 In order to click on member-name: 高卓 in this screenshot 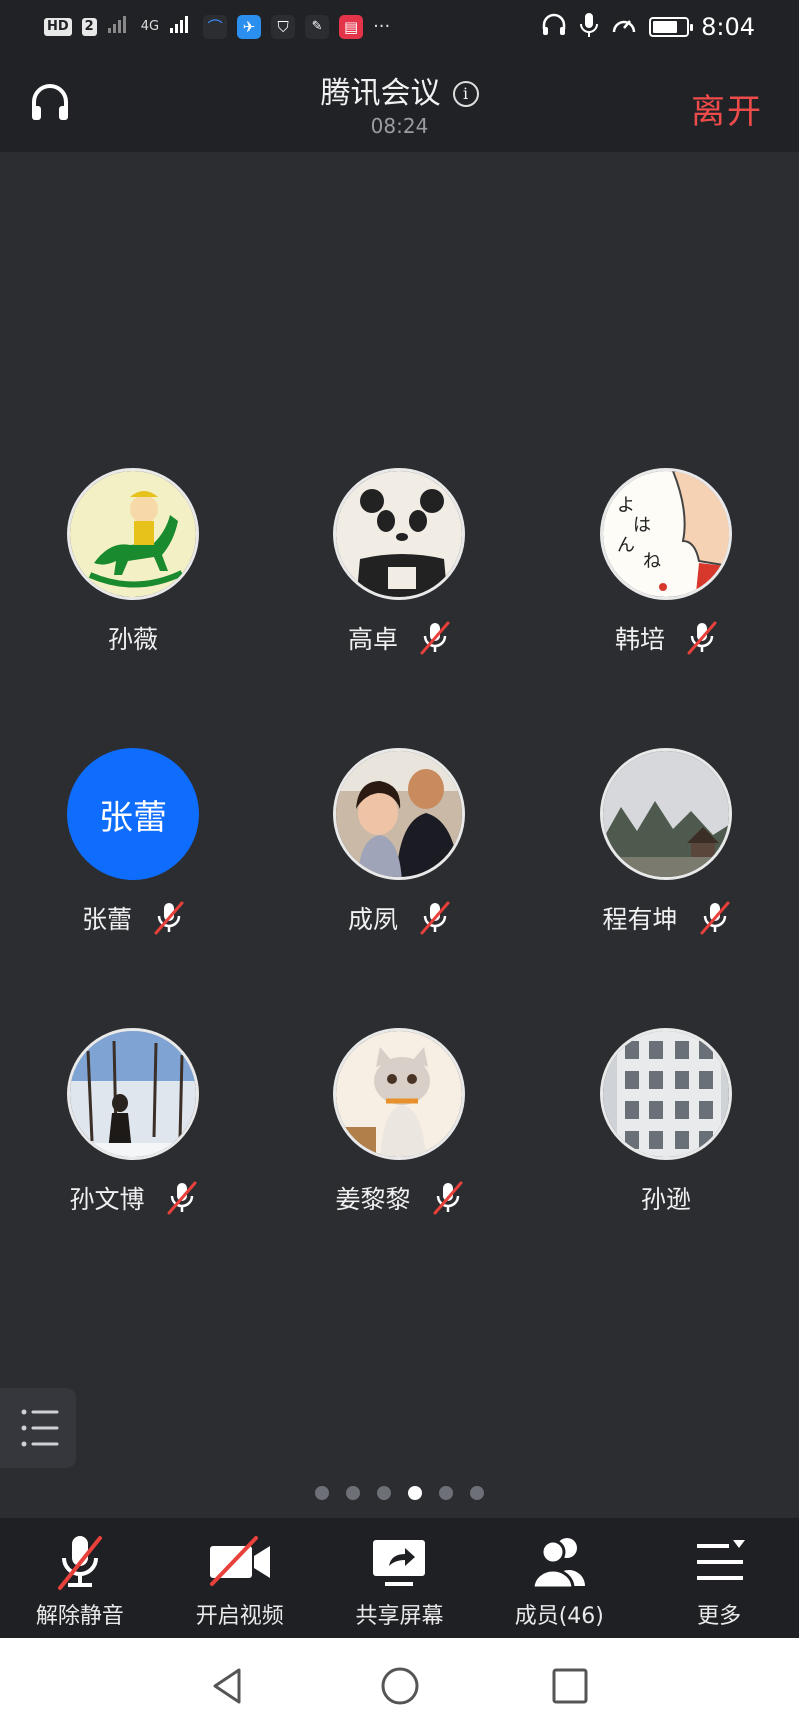, I will do `click(372, 639)`.